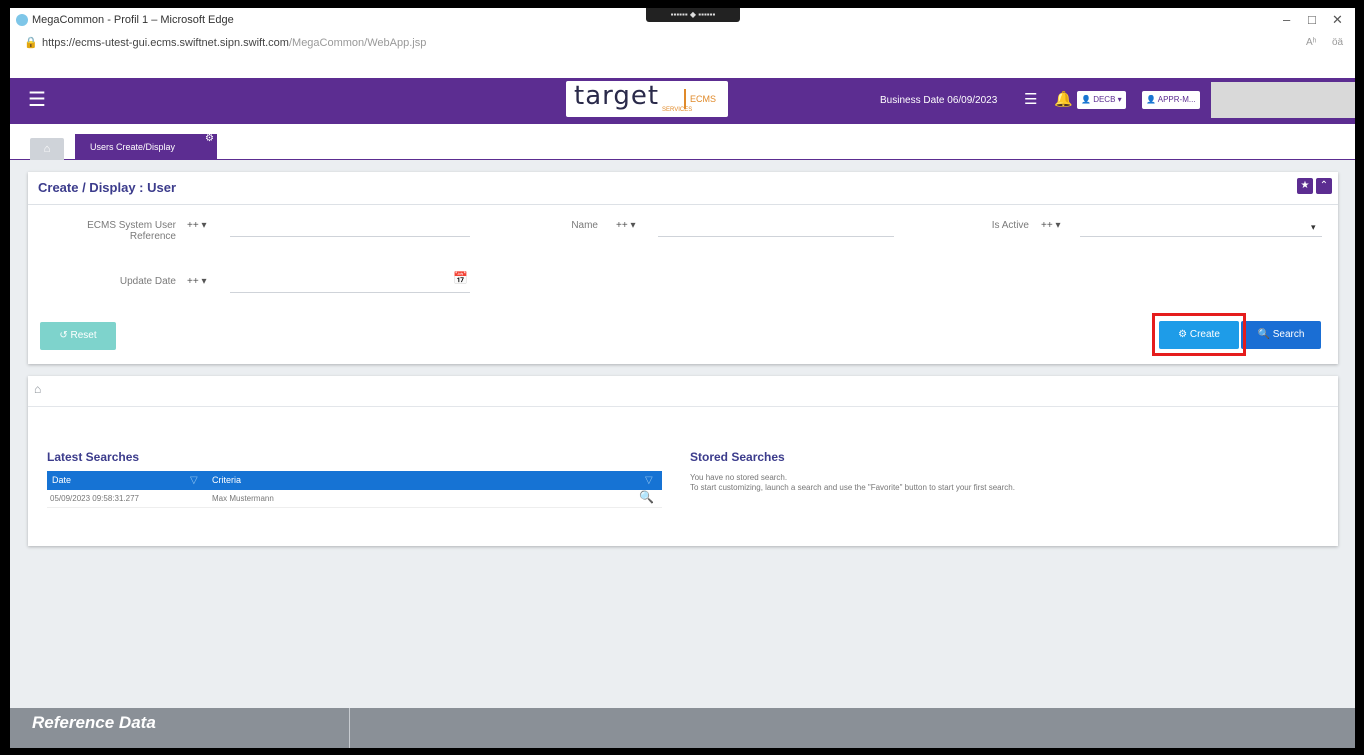 This screenshot has height=755, width=1364. What do you see at coordinates (776, 236) in the screenshot?
I see `name-input` at bounding box center [776, 236].